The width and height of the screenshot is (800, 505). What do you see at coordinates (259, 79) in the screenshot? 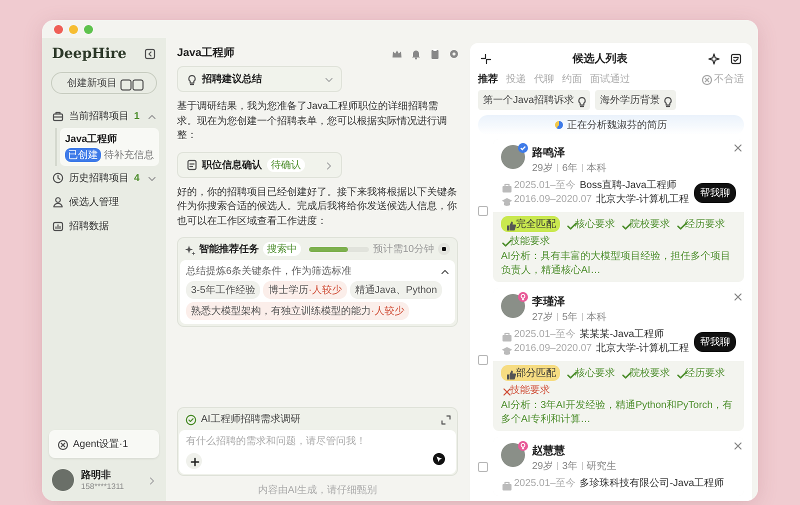
I see `summary-dropdown: 招聘建议总结` at bounding box center [259, 79].